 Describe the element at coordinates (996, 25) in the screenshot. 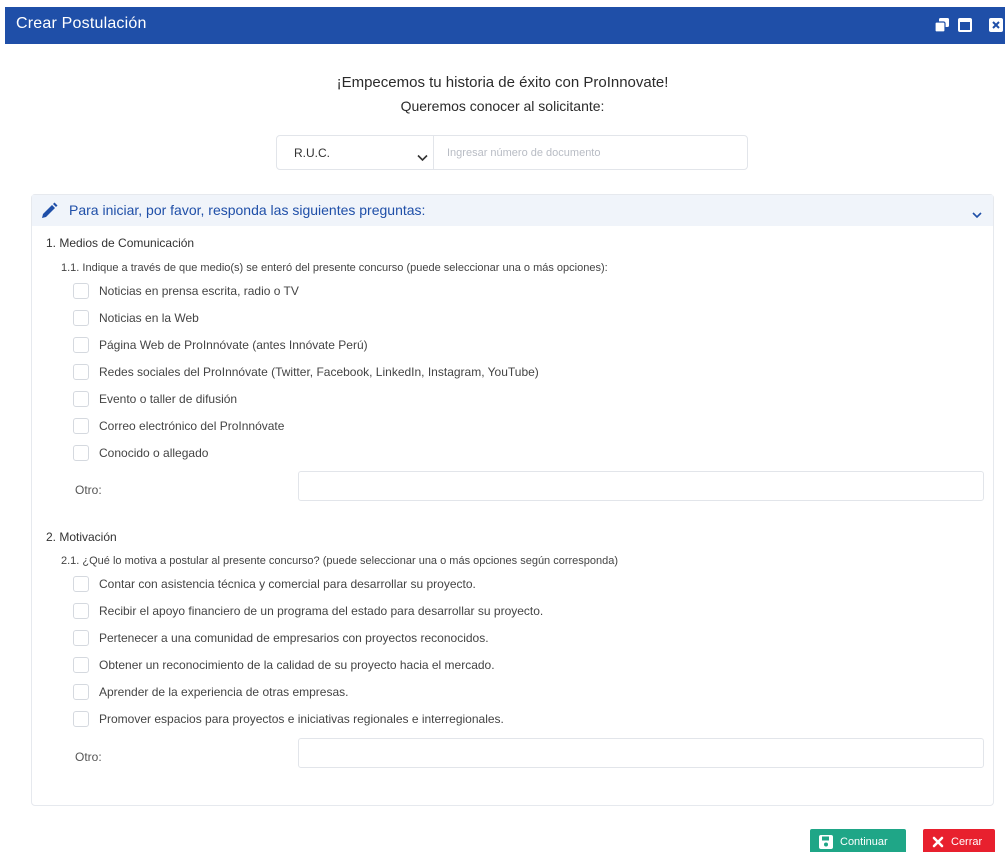

I see `close-window-icon` at that location.